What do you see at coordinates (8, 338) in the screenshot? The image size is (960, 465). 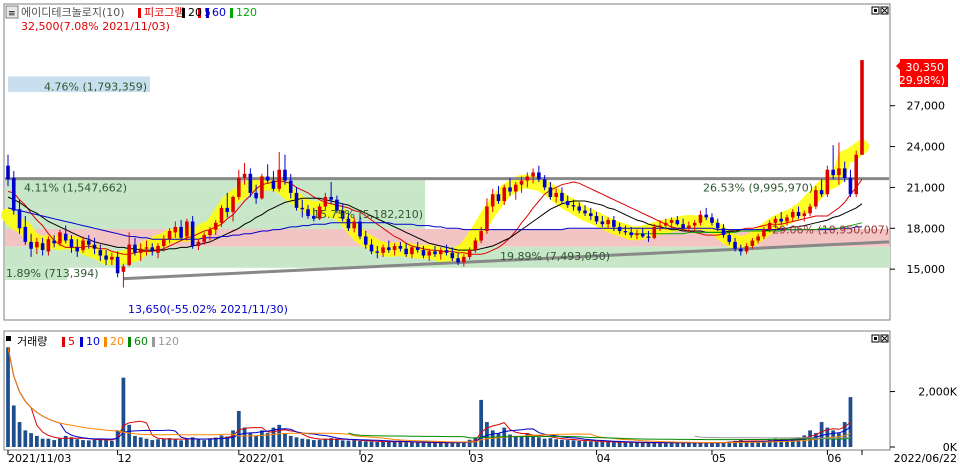 I see `volume-menu-icon` at bounding box center [8, 338].